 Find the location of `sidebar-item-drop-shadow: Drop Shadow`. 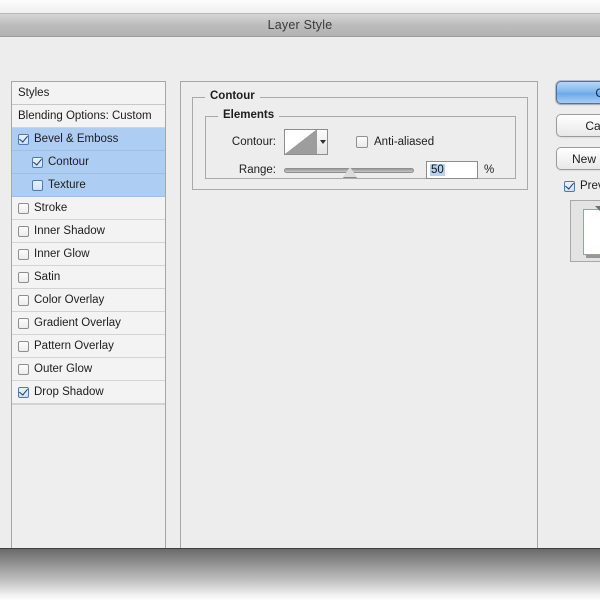

sidebar-item-drop-shadow: Drop Shadow is located at coordinates (88, 392).